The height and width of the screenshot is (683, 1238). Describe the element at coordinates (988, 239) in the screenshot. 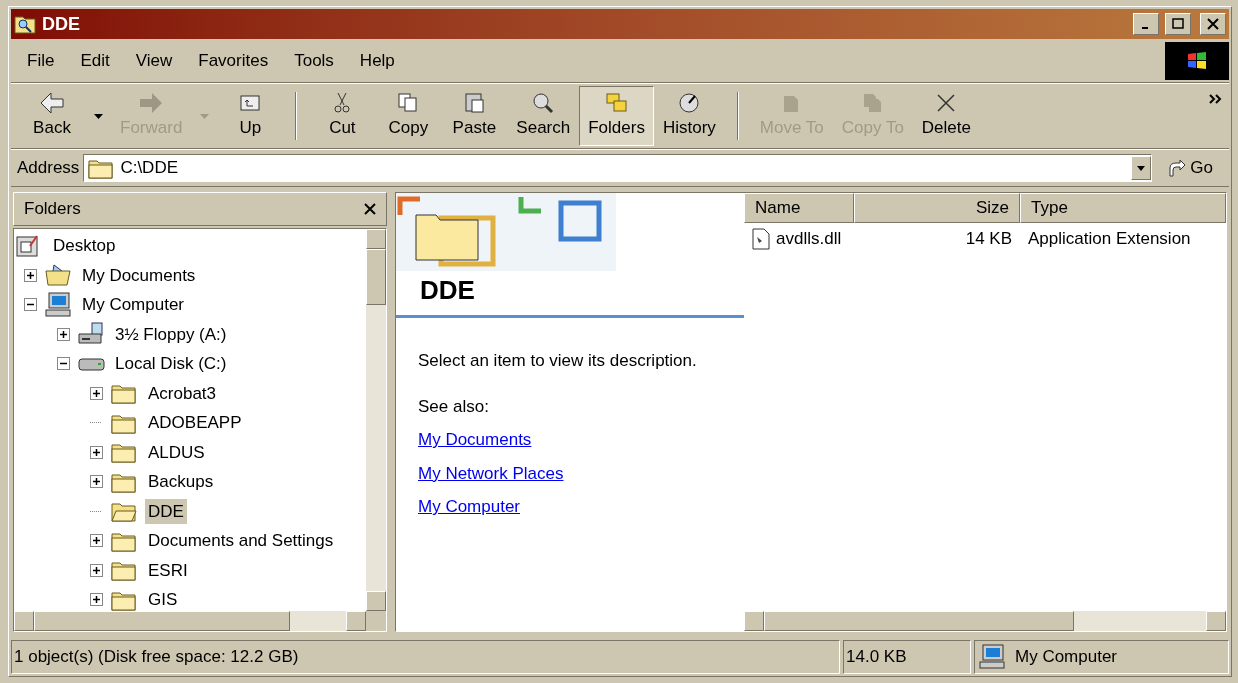

I see `table-cell-text: 14 KB` at that location.